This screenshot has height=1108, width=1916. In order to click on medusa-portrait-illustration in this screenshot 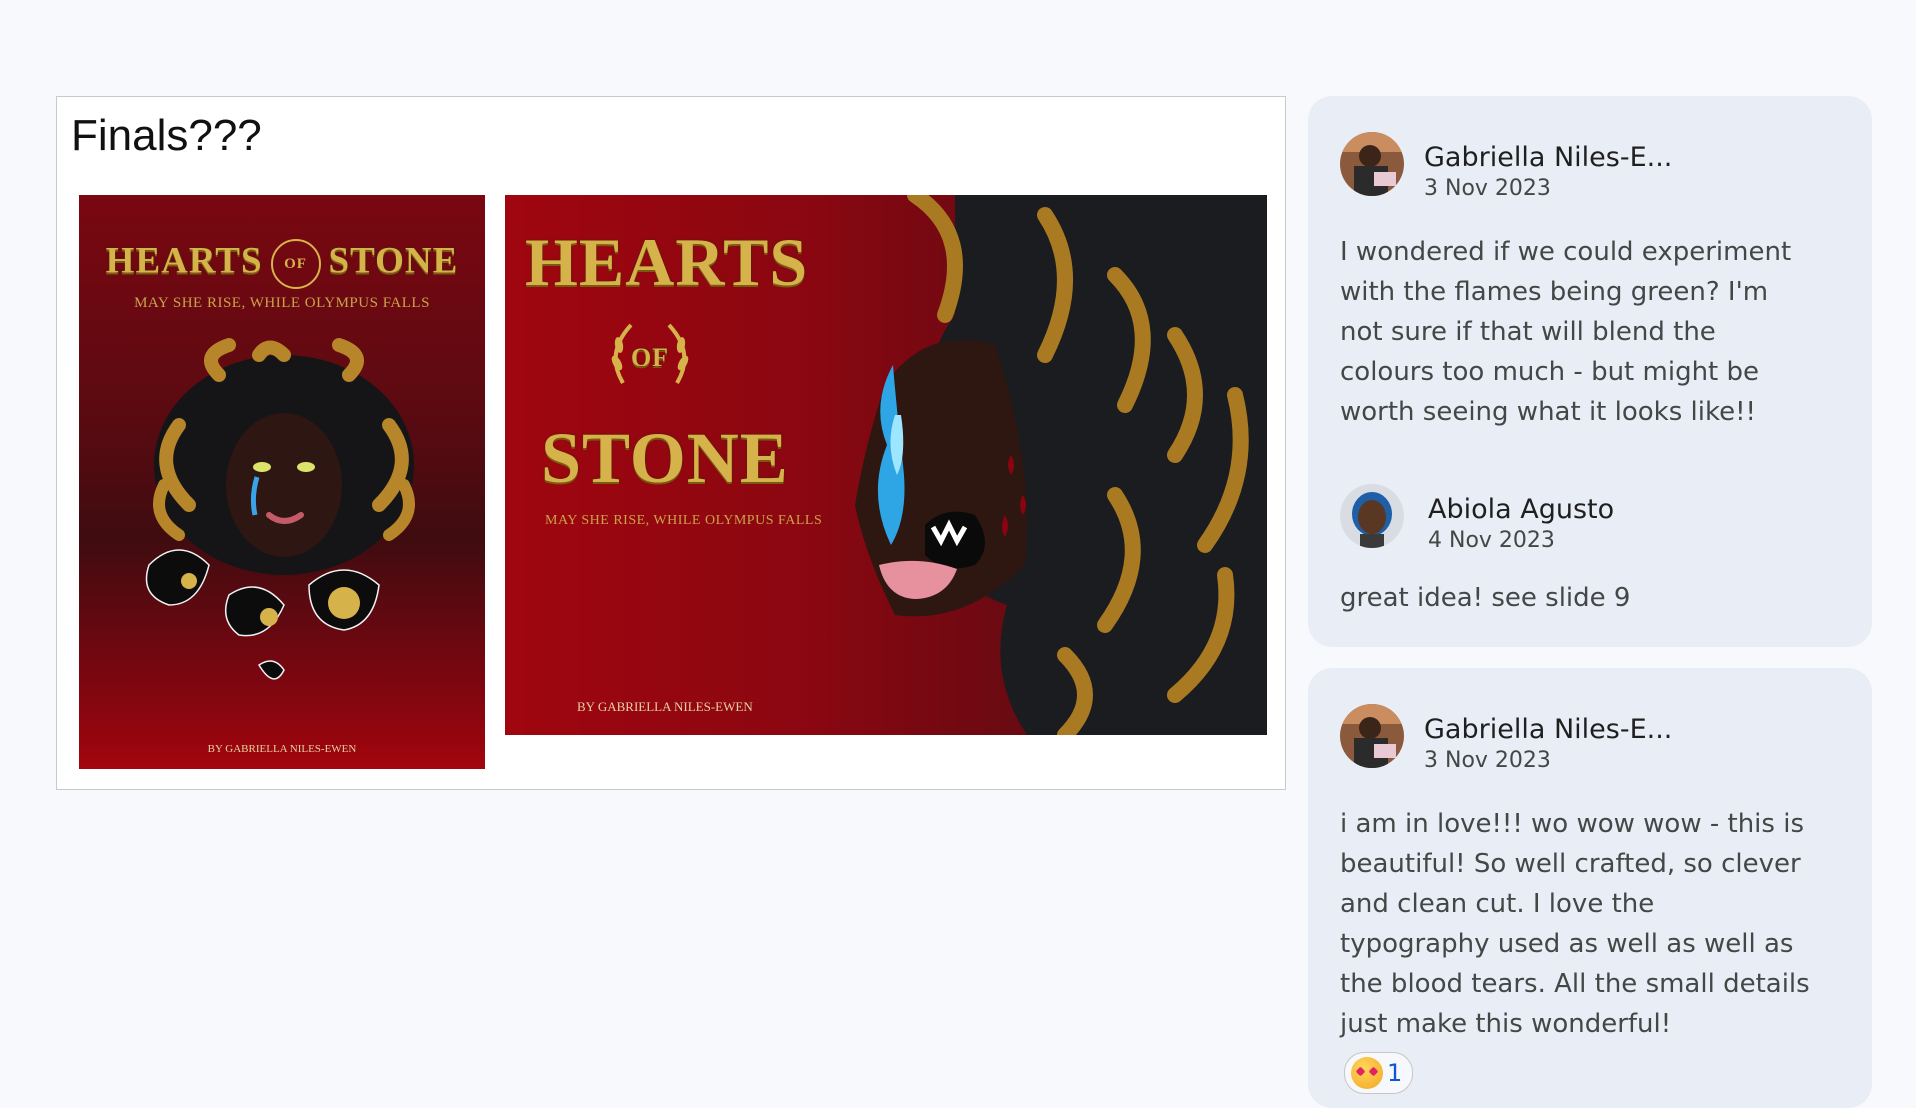, I will do `click(280, 509)`.